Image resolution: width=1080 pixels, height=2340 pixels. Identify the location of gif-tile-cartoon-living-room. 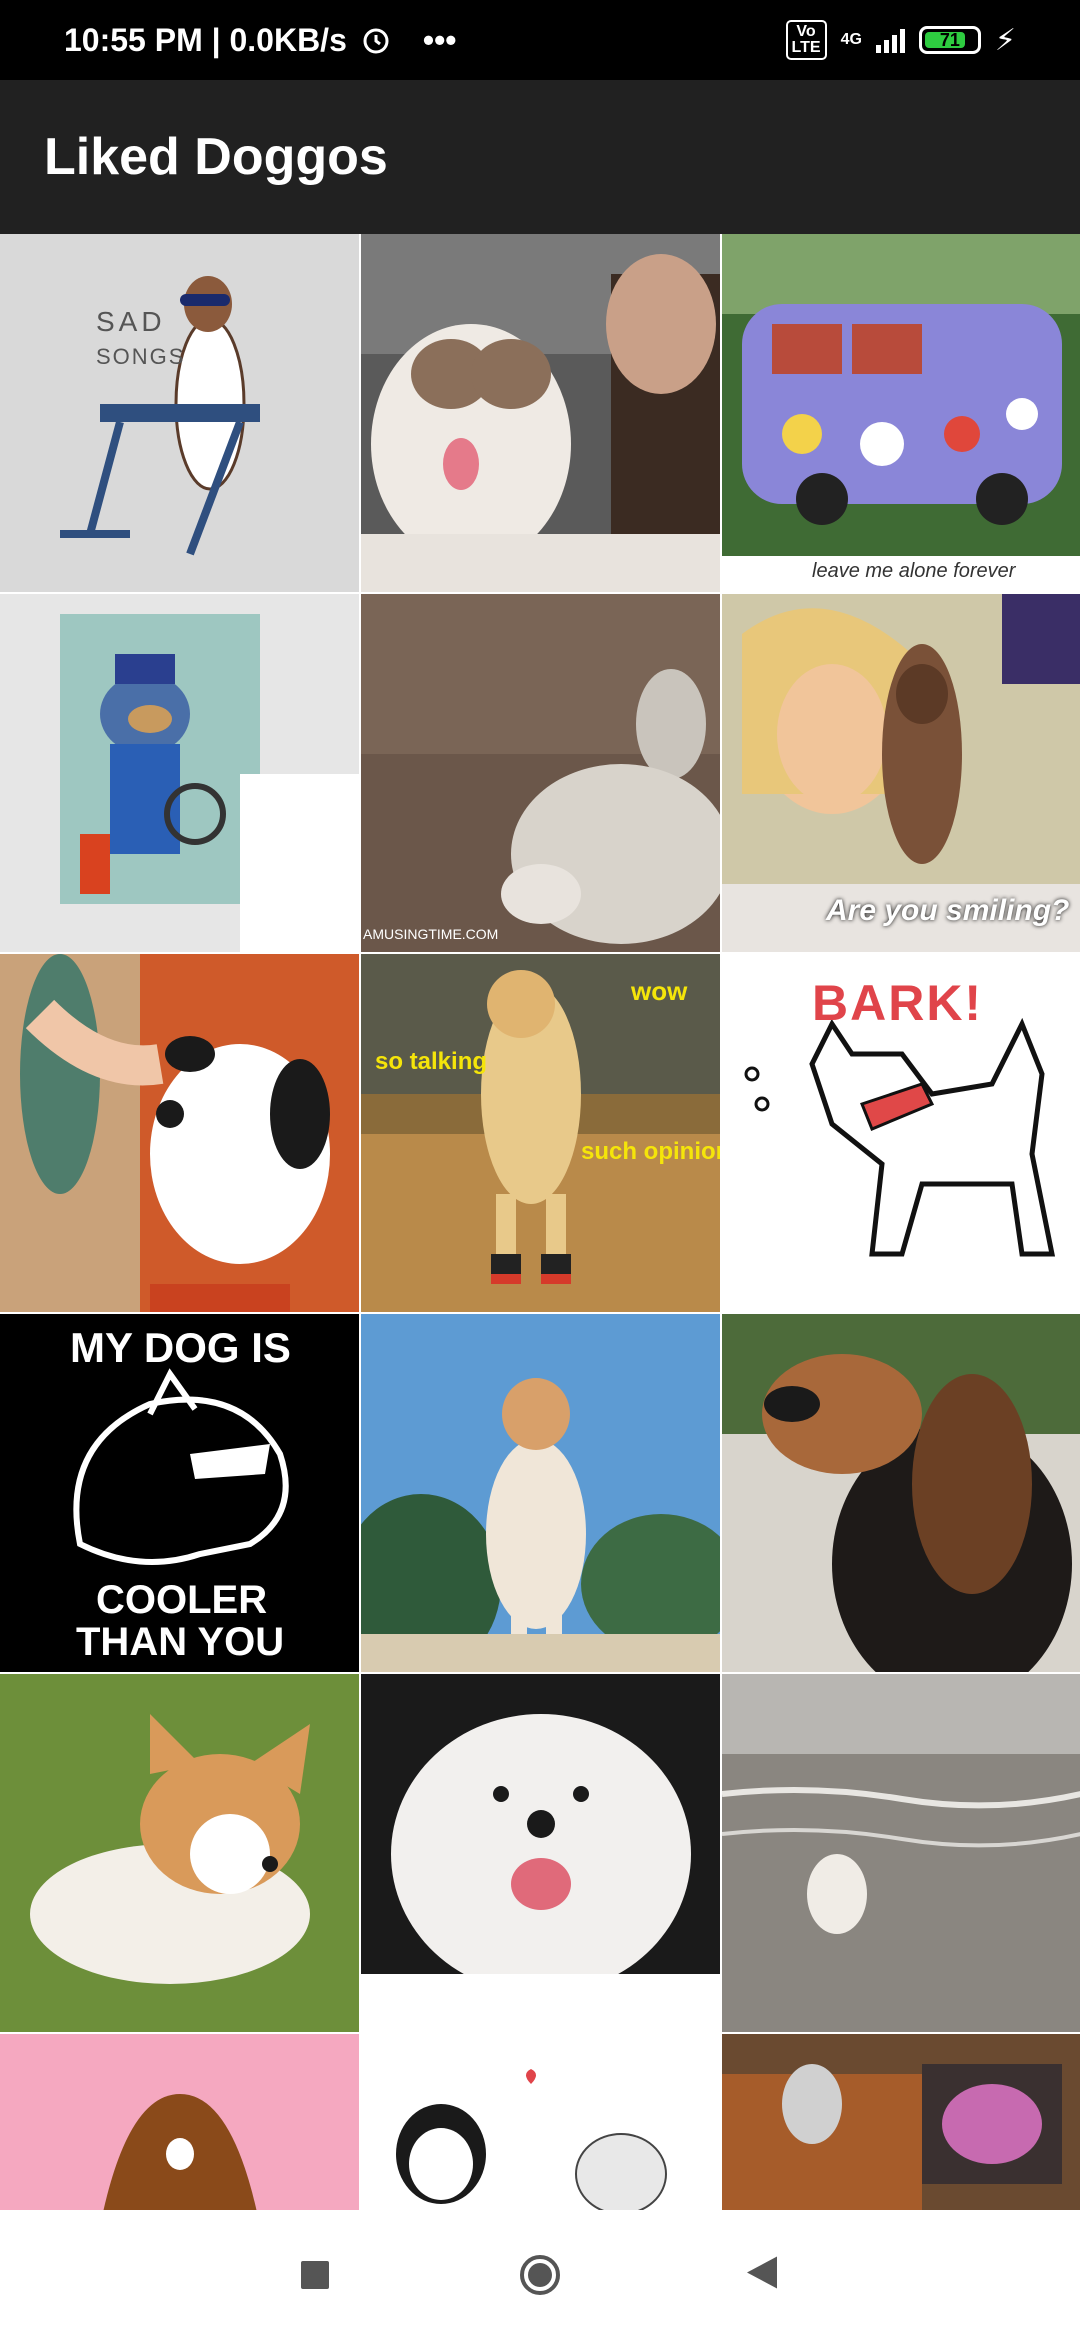
(901, 2122).